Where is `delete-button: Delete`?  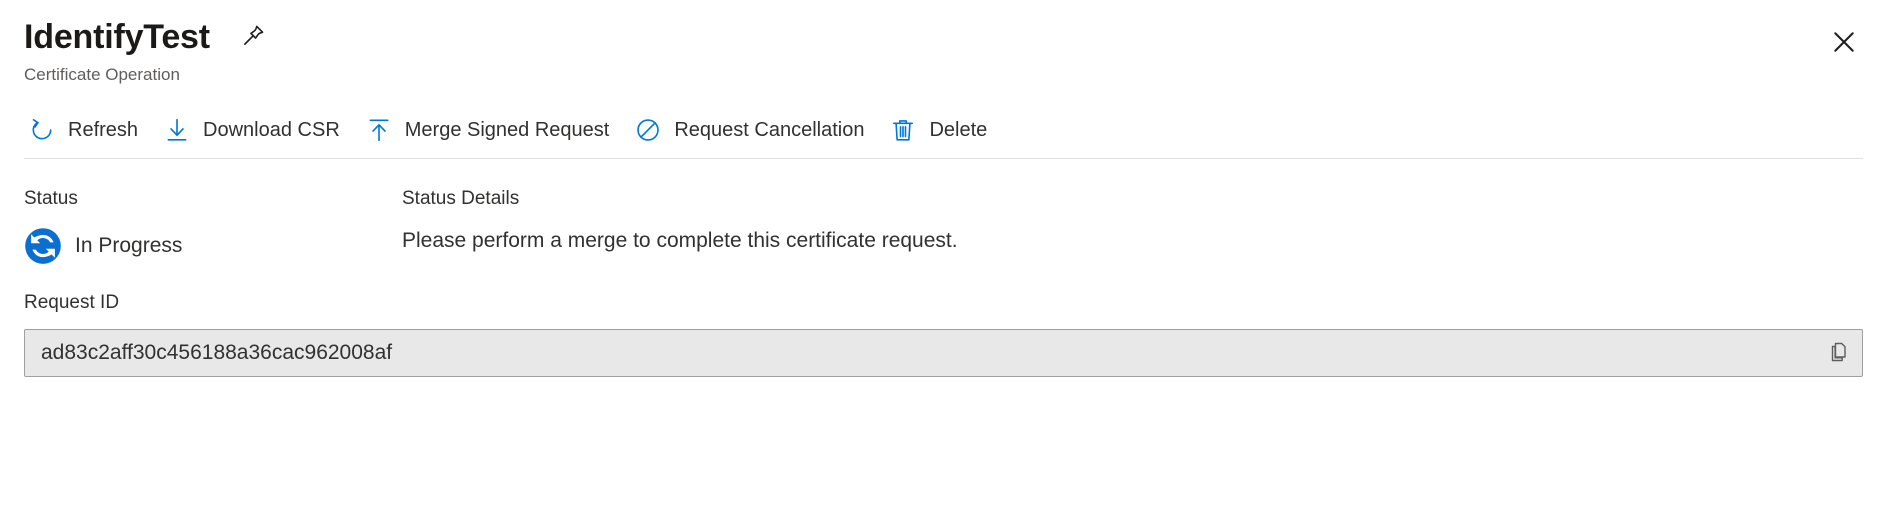 delete-button: Delete is located at coordinates (938, 130).